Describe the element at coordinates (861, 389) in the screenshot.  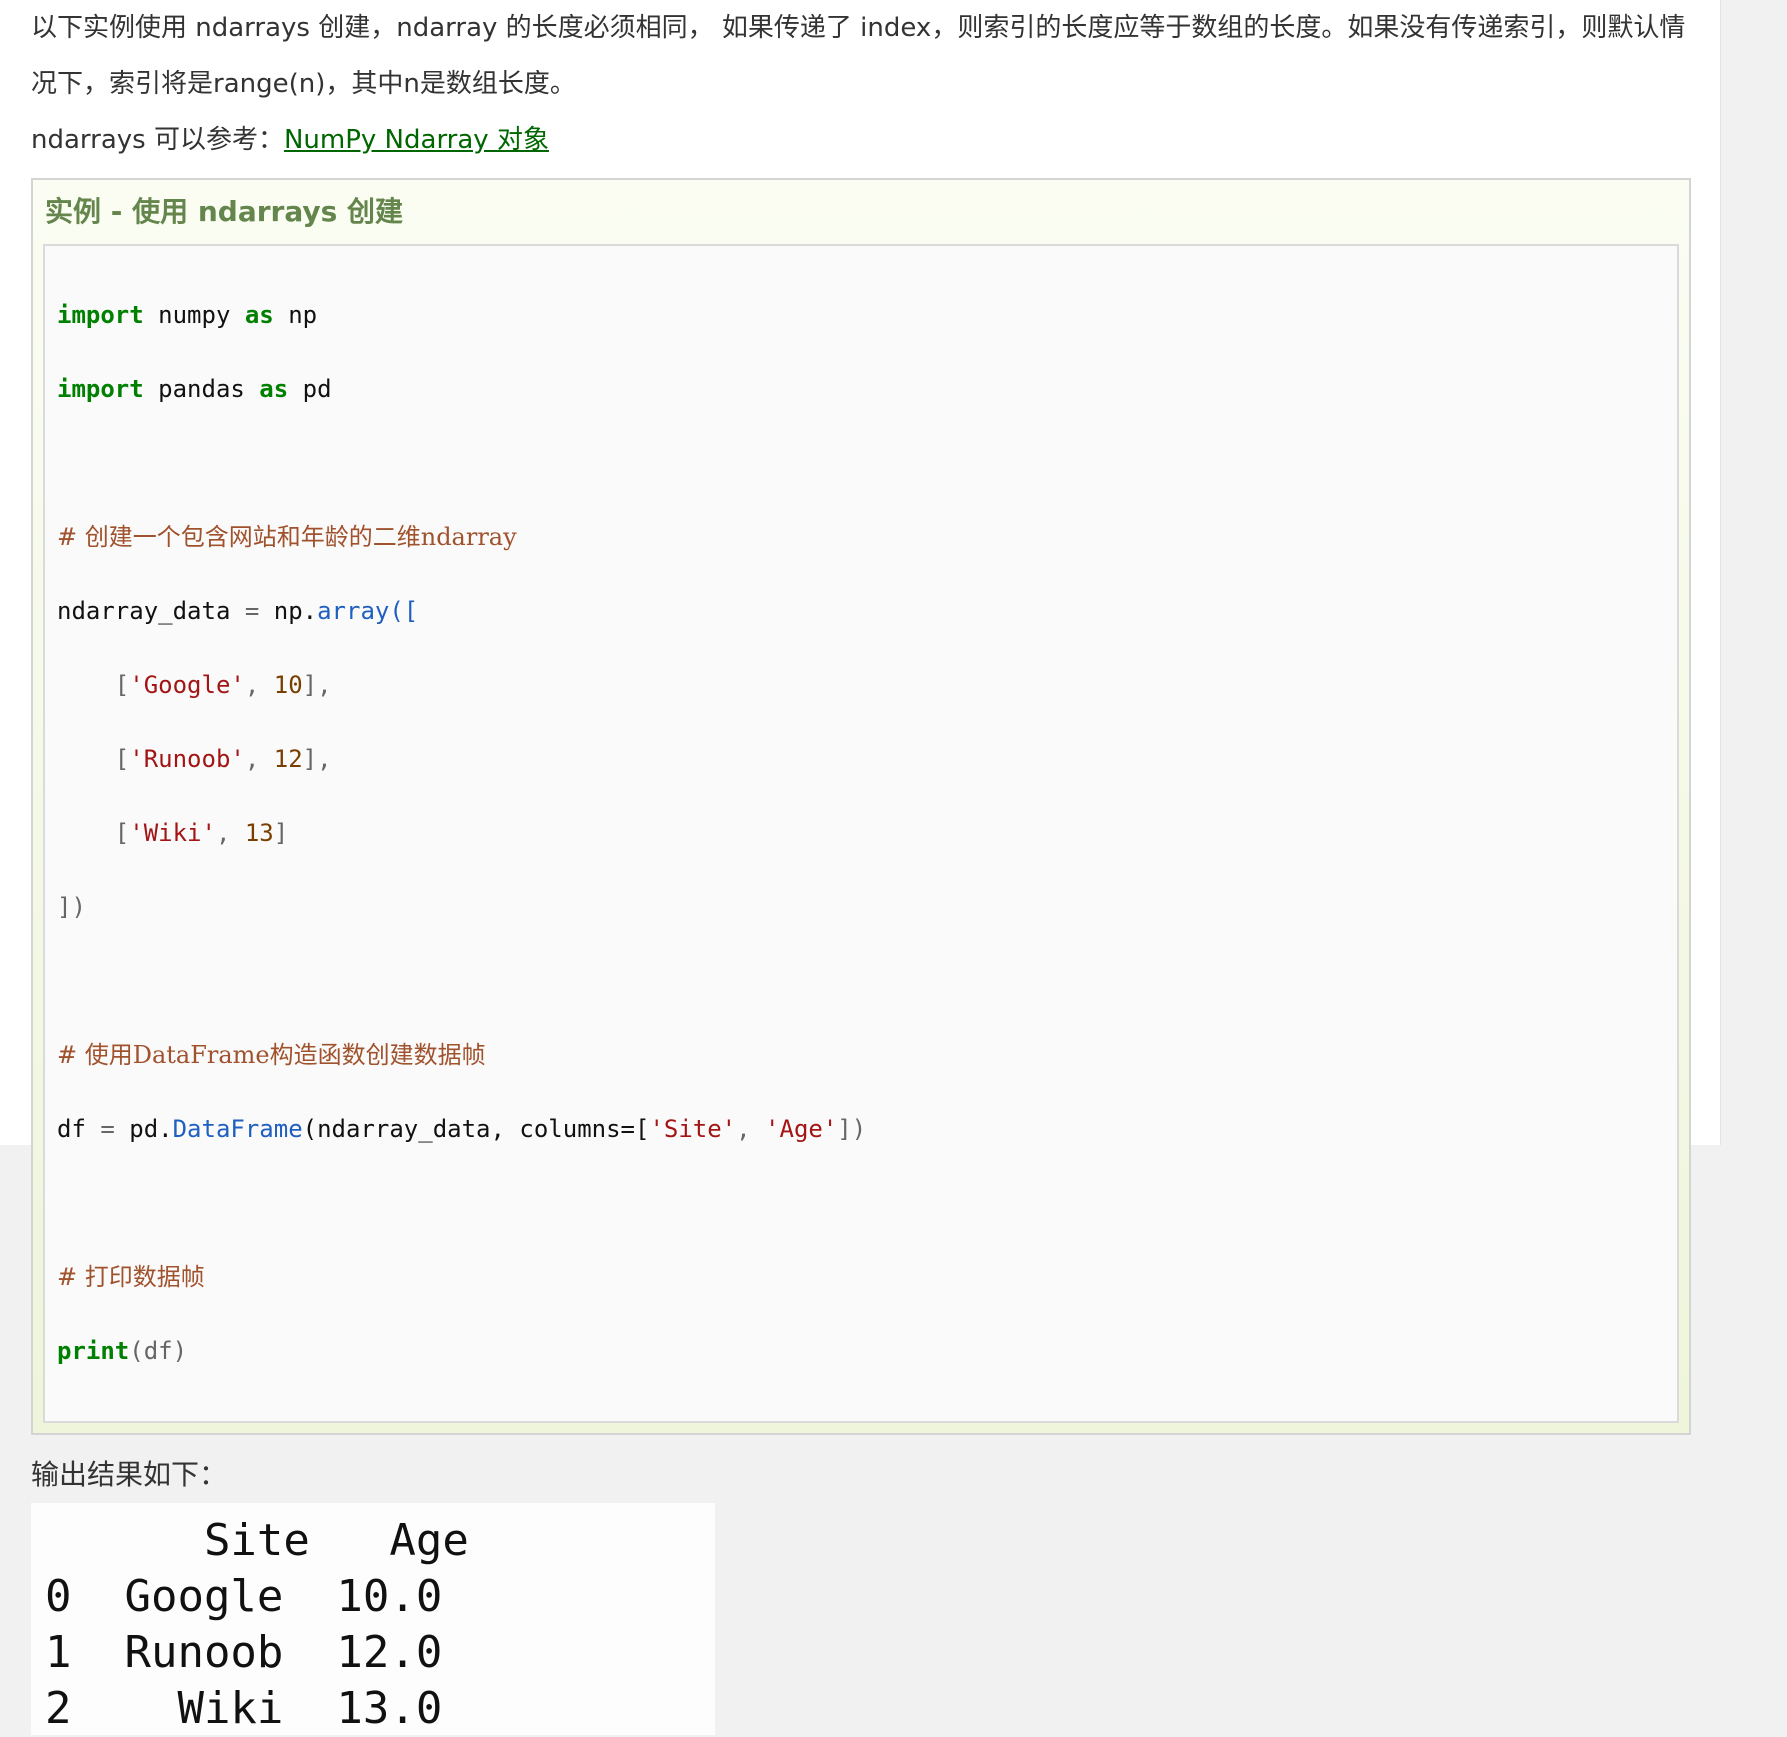
I see `code-line: import pandas as pd` at that location.